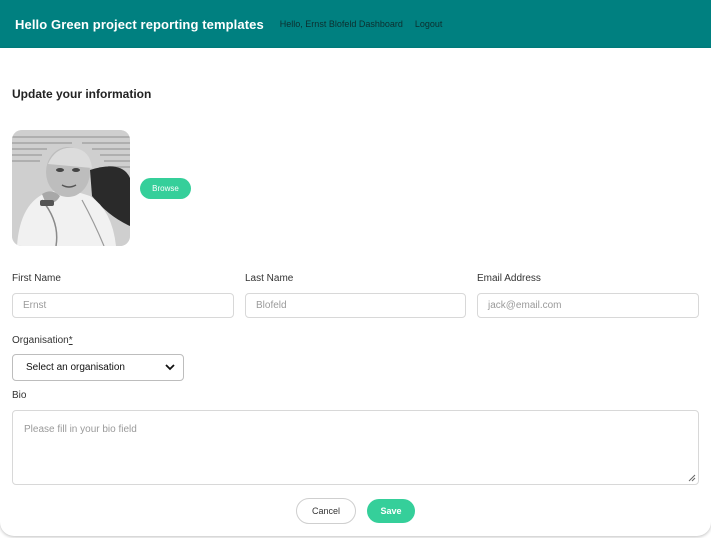 Image resolution: width=711 pixels, height=538 pixels. What do you see at coordinates (588, 305) in the screenshot?
I see `email-field: jack@email.com` at bounding box center [588, 305].